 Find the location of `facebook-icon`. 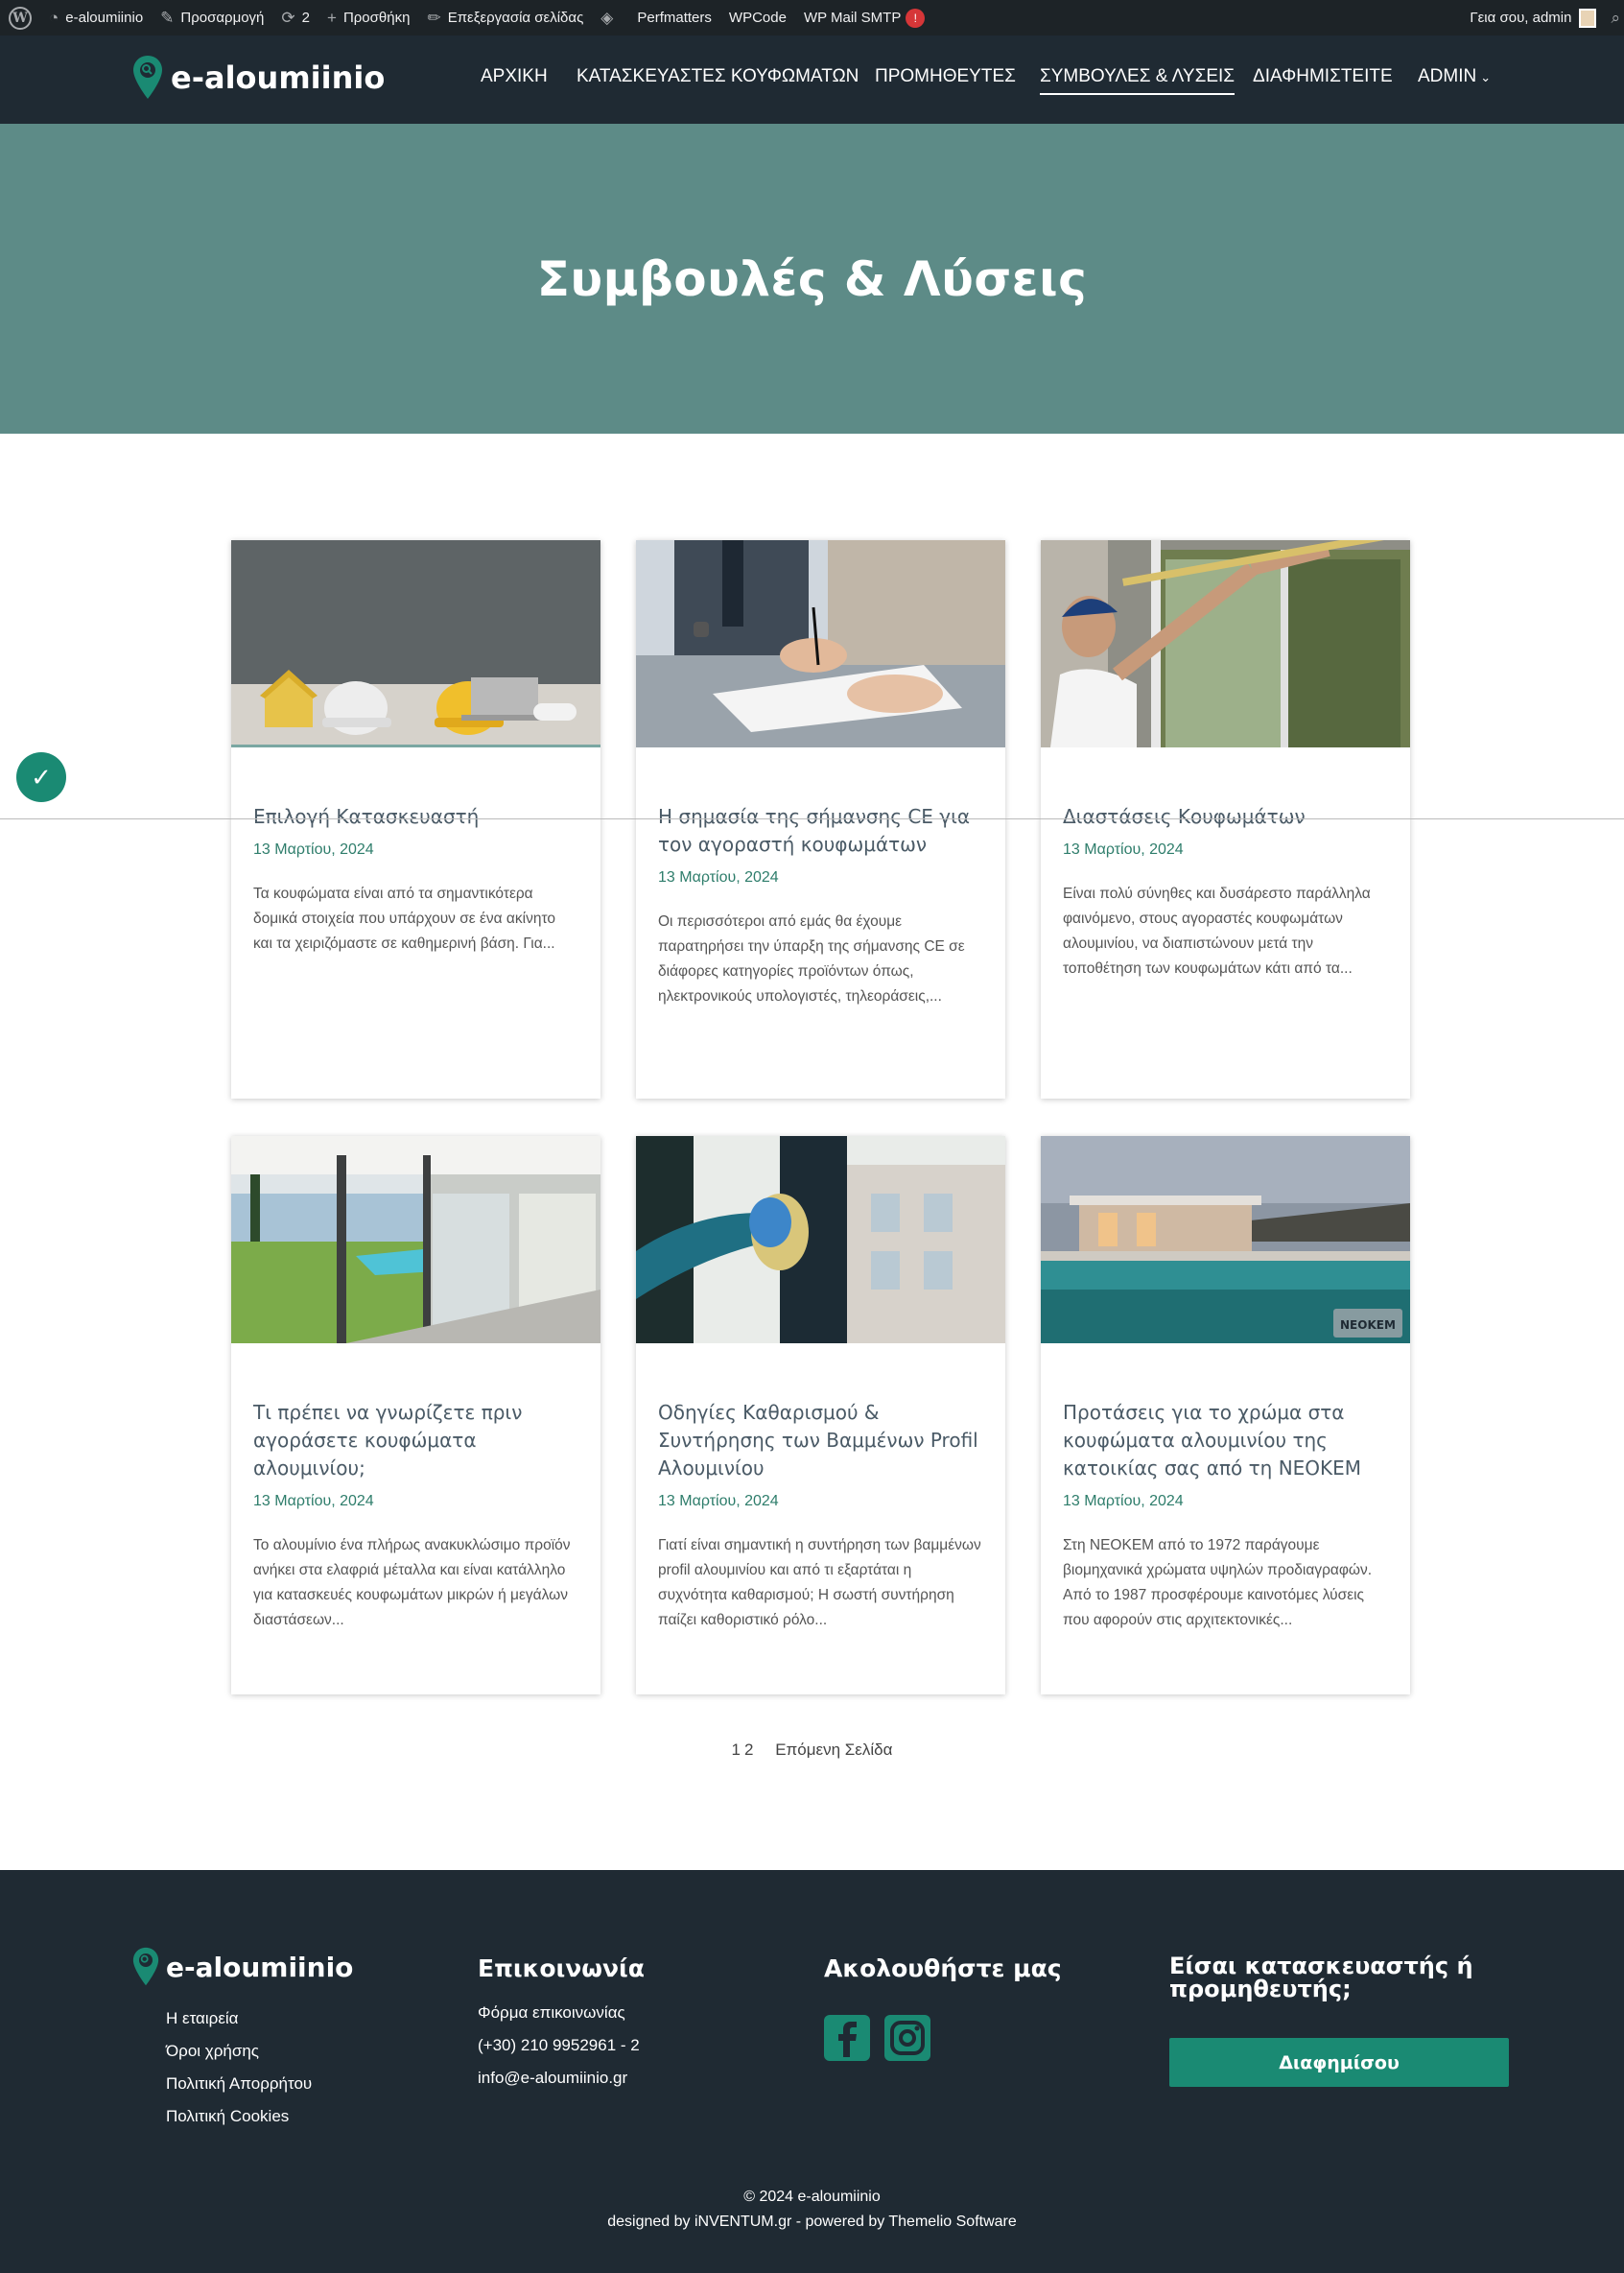

facebook-icon is located at coordinates (847, 2038).